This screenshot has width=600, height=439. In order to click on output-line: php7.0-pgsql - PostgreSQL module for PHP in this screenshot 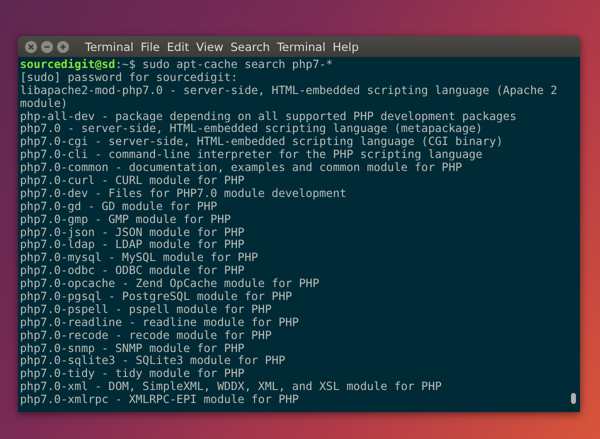, I will do `click(156, 297)`.